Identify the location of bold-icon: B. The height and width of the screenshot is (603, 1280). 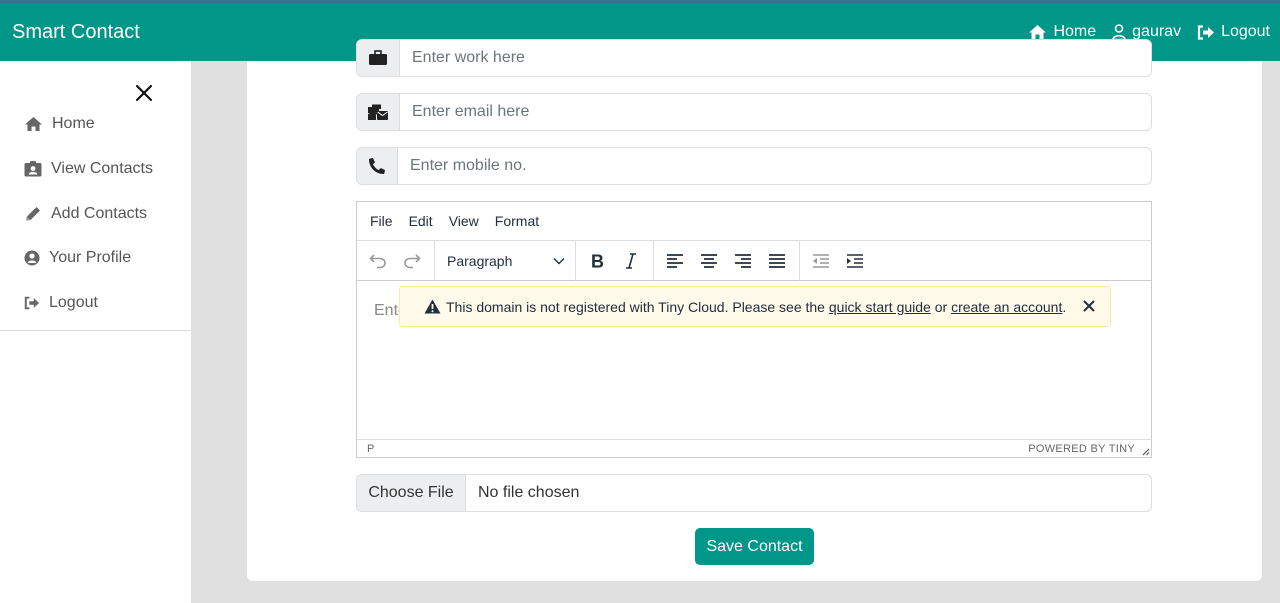
(597, 261).